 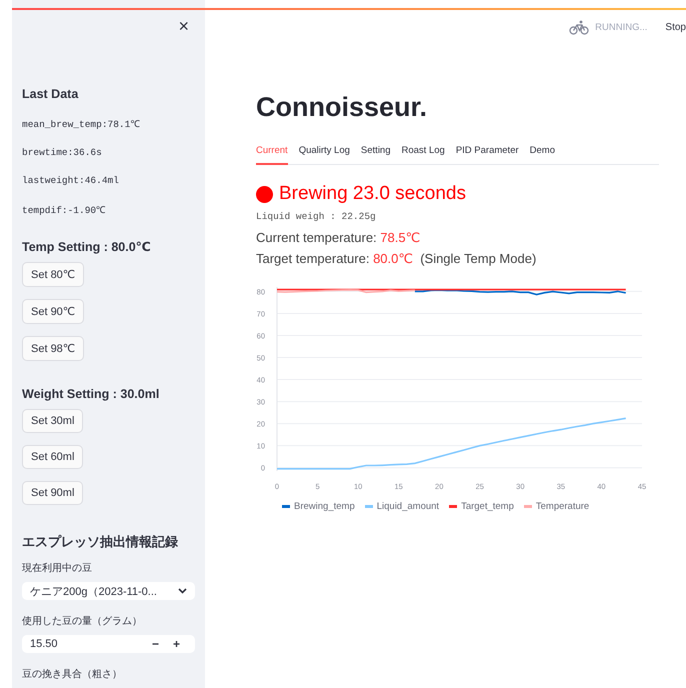 What do you see at coordinates (50, 94) in the screenshot?
I see `section-heading: Last Data` at bounding box center [50, 94].